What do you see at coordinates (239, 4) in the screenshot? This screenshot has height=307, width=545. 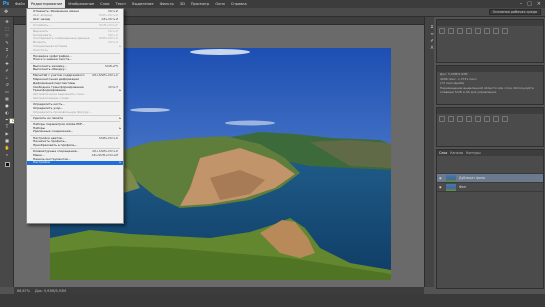 I see `menu-item: Справка` at bounding box center [239, 4].